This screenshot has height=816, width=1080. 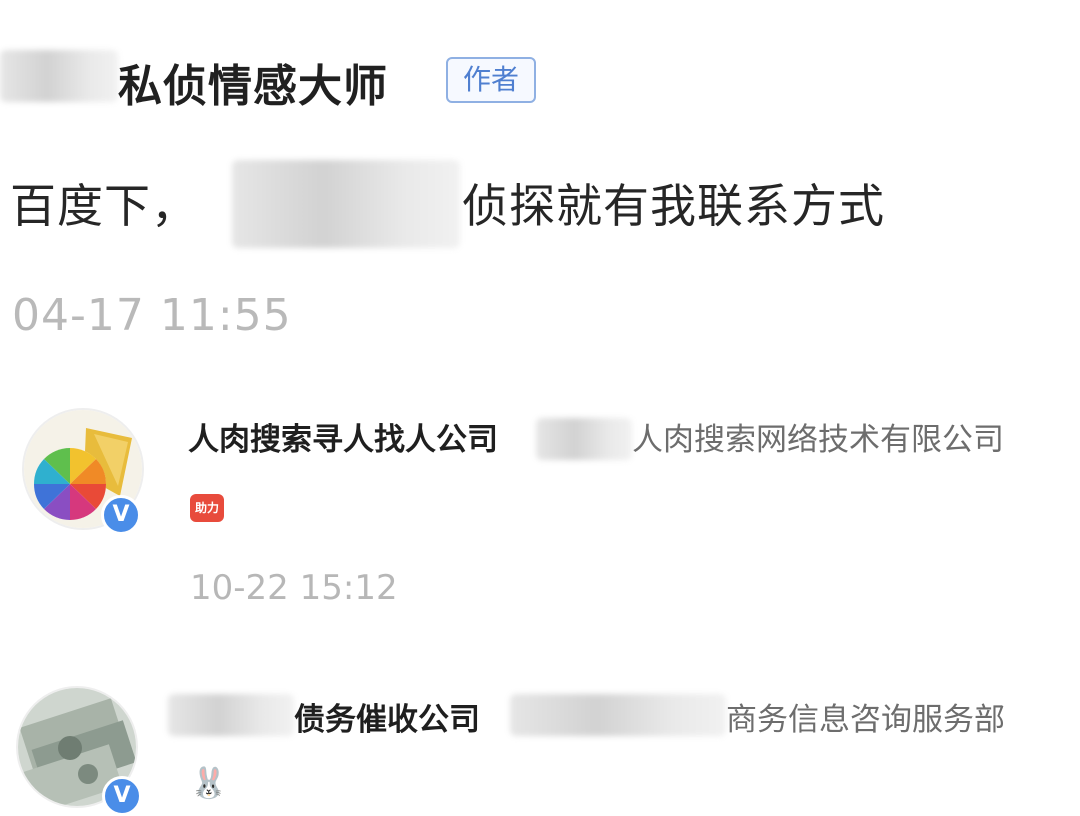 What do you see at coordinates (673, 206) in the screenshot?
I see `post-text-end: 侦探就有我联系方式` at bounding box center [673, 206].